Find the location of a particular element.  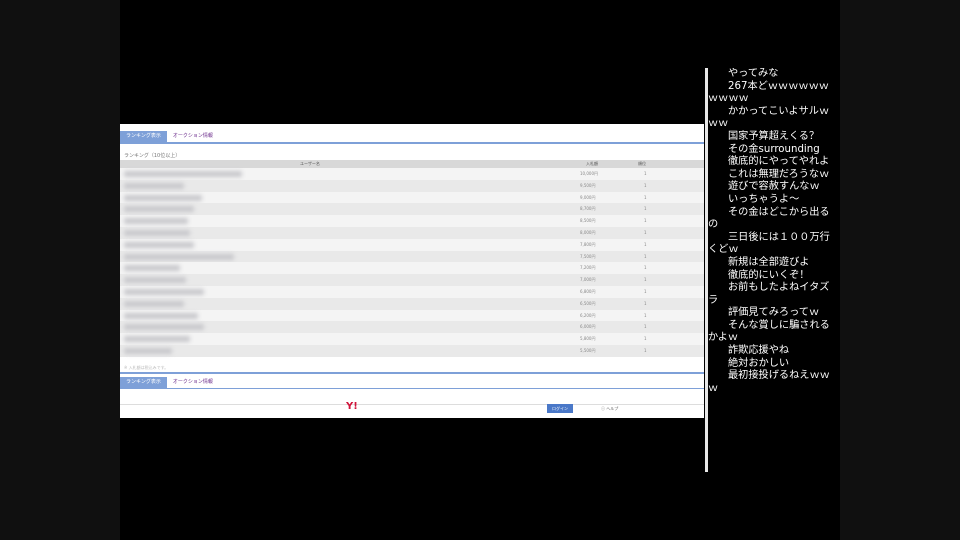

bid-amount: 7,500円 is located at coordinates (588, 256).